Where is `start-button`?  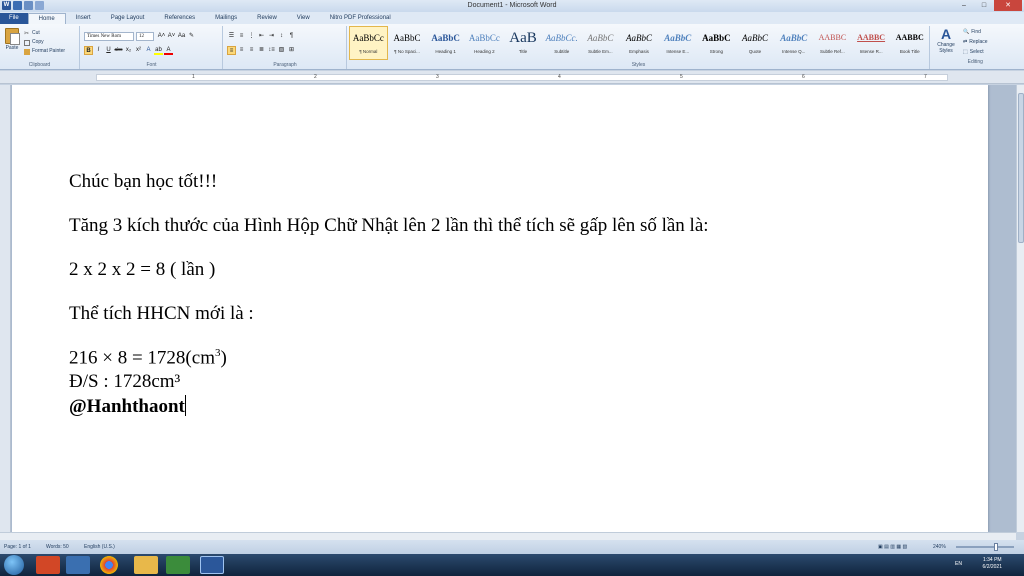 start-button is located at coordinates (14, 565).